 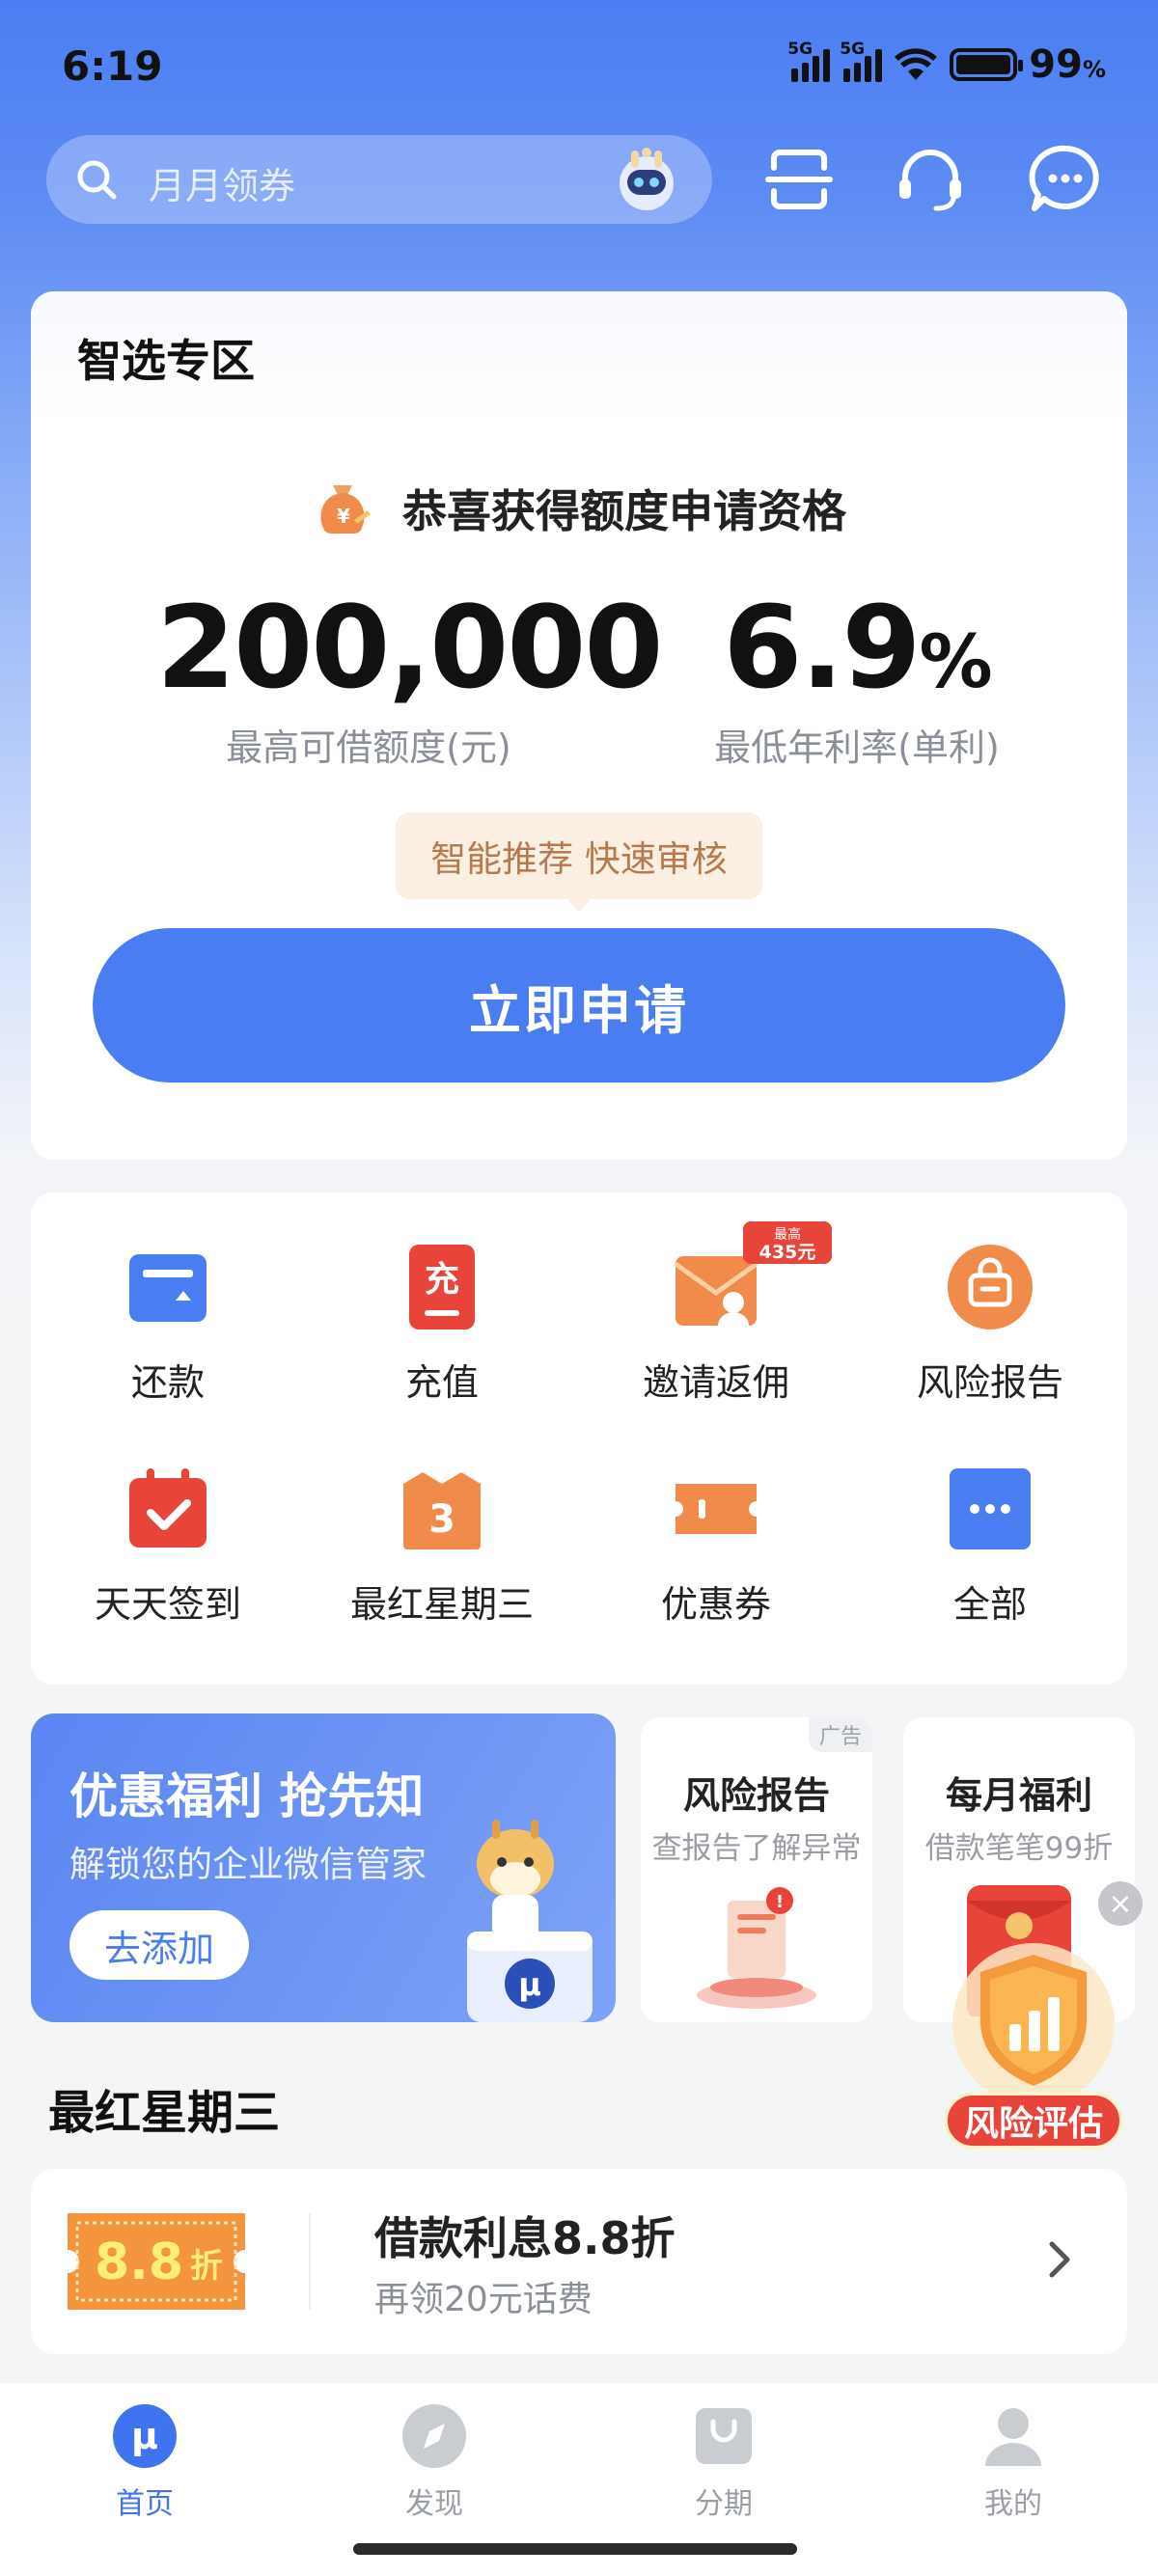 I want to click on risk-assessment-float: 风险评估, so click(x=1033, y=2039).